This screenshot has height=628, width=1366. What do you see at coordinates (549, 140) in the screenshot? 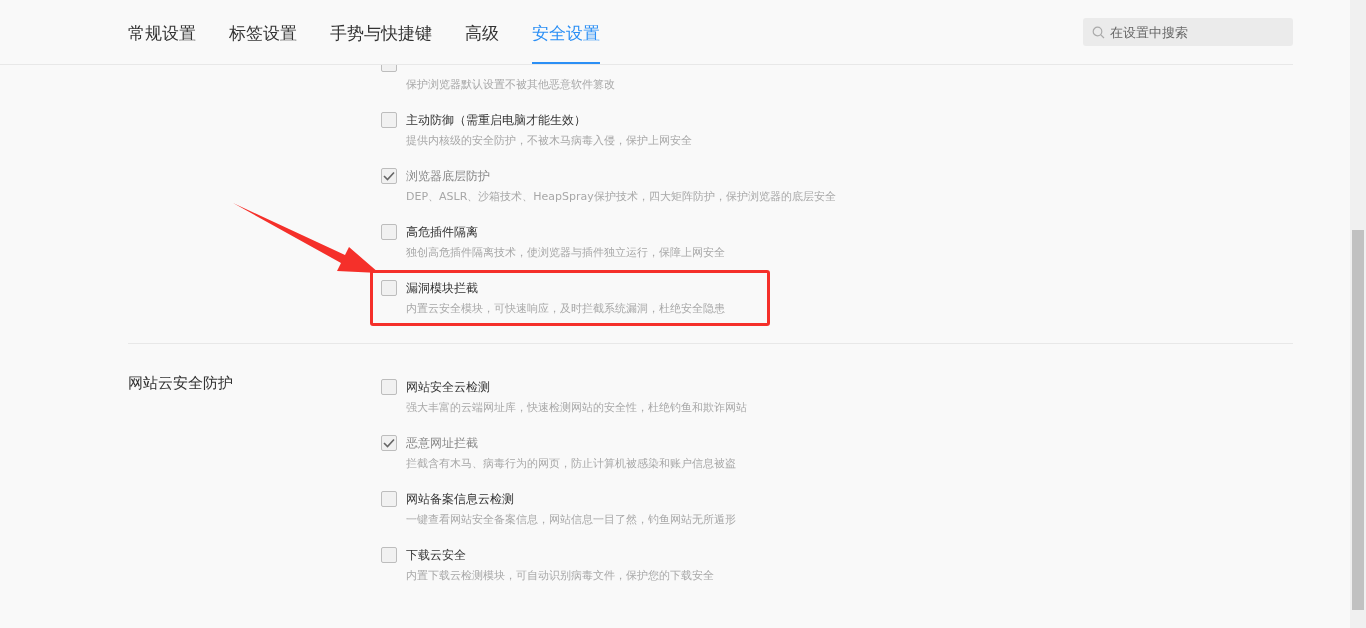
I see `option-description: 提供内核级的安全防护，不被木马病毒入侵，保护上网安全` at bounding box center [549, 140].